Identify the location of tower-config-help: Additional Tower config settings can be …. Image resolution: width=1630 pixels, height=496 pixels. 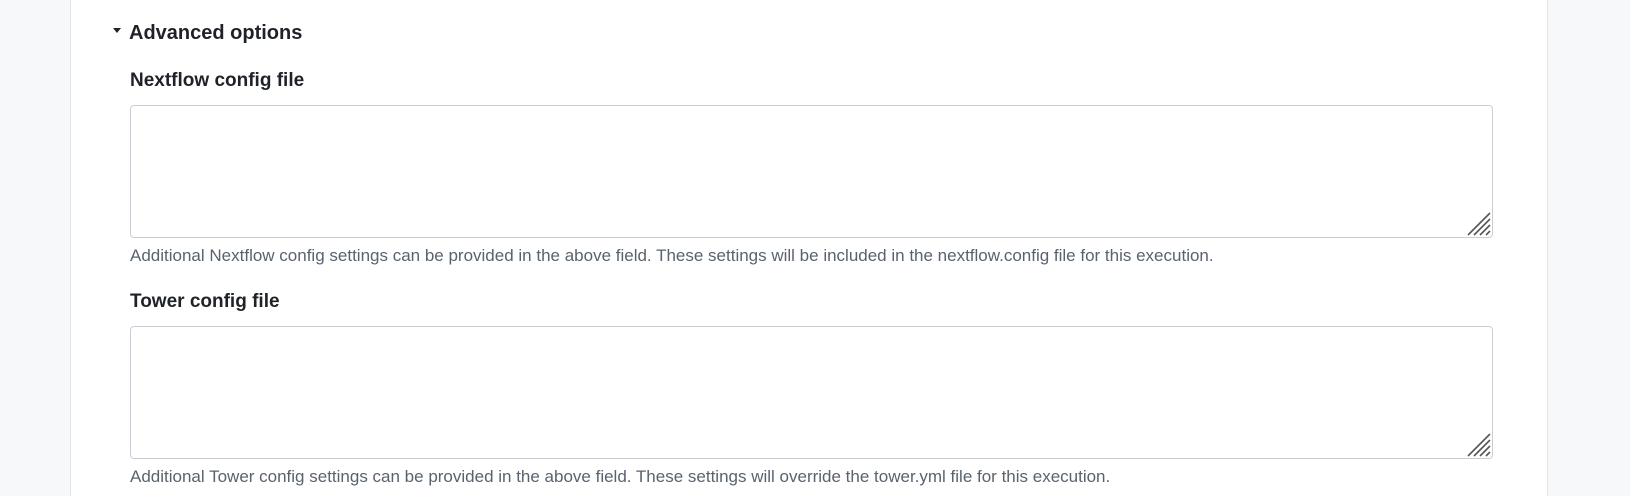
(620, 476).